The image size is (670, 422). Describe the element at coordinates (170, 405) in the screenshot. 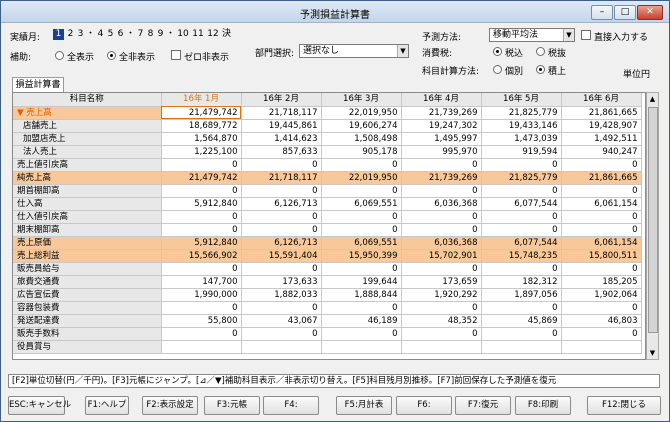

I see `f2-display-settings-button: F2:表示設定` at that location.